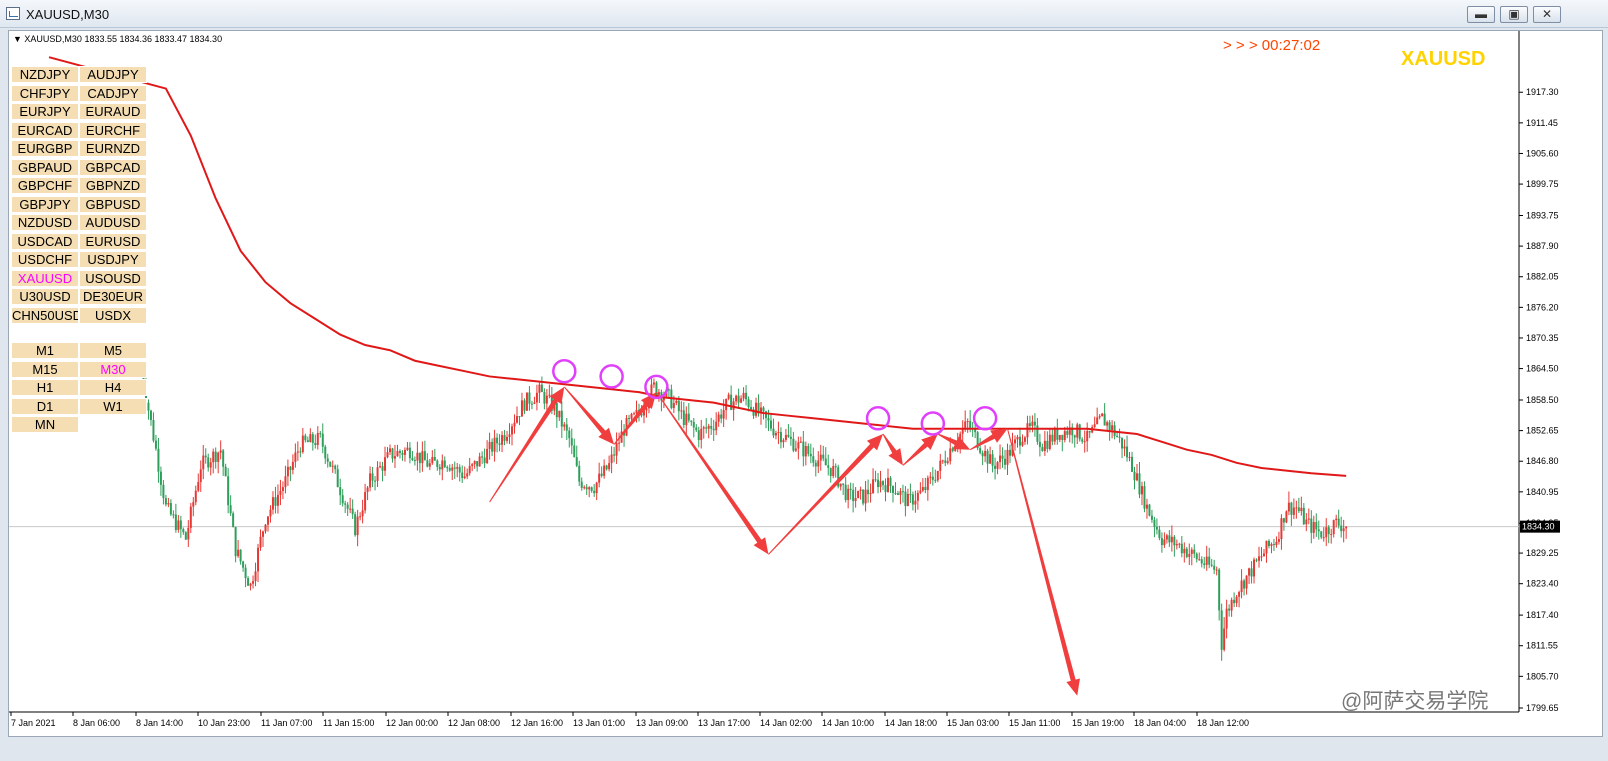 The width and height of the screenshot is (1608, 761). Describe the element at coordinates (45, 387) in the screenshot. I see `panel-button-h1: H1` at that location.